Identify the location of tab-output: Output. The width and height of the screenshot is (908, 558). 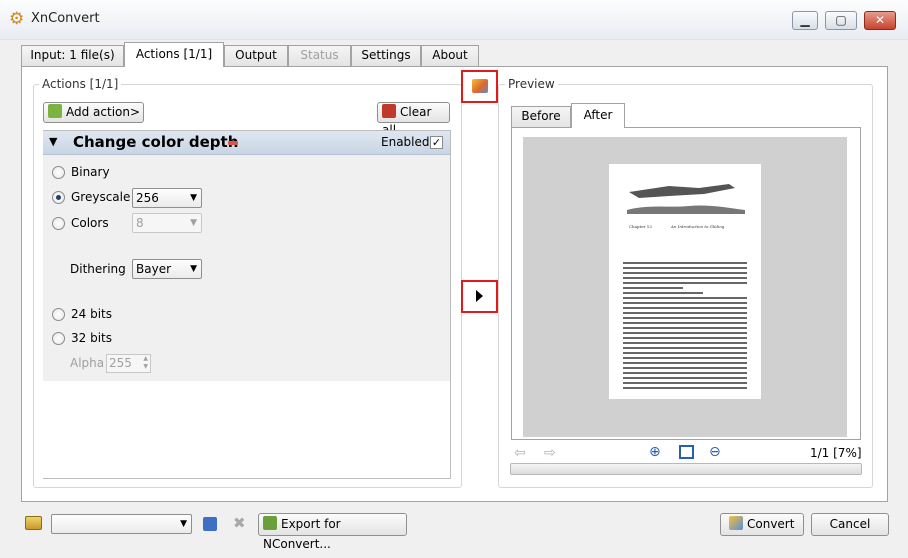
(256, 55).